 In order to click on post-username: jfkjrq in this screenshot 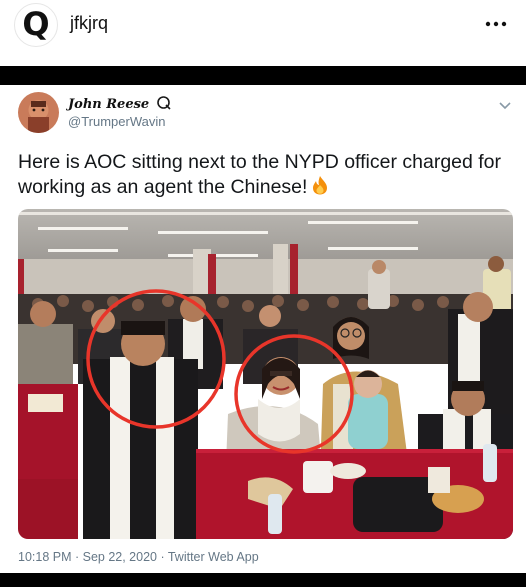, I will do `click(89, 23)`.